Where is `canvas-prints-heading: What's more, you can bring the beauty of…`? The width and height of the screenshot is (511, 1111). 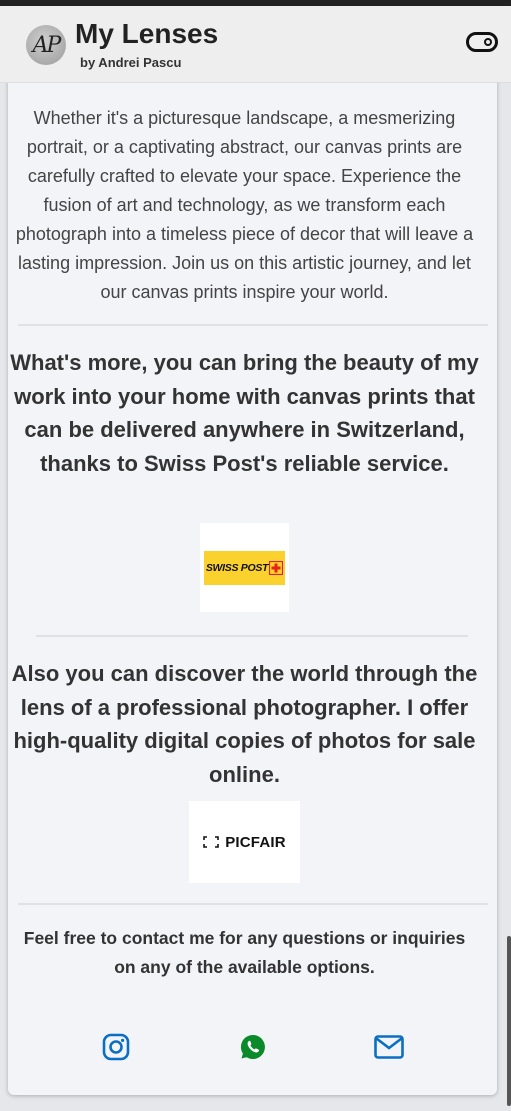 canvas-prints-heading: What's more, you can bring the beauty of… is located at coordinates (244, 413).